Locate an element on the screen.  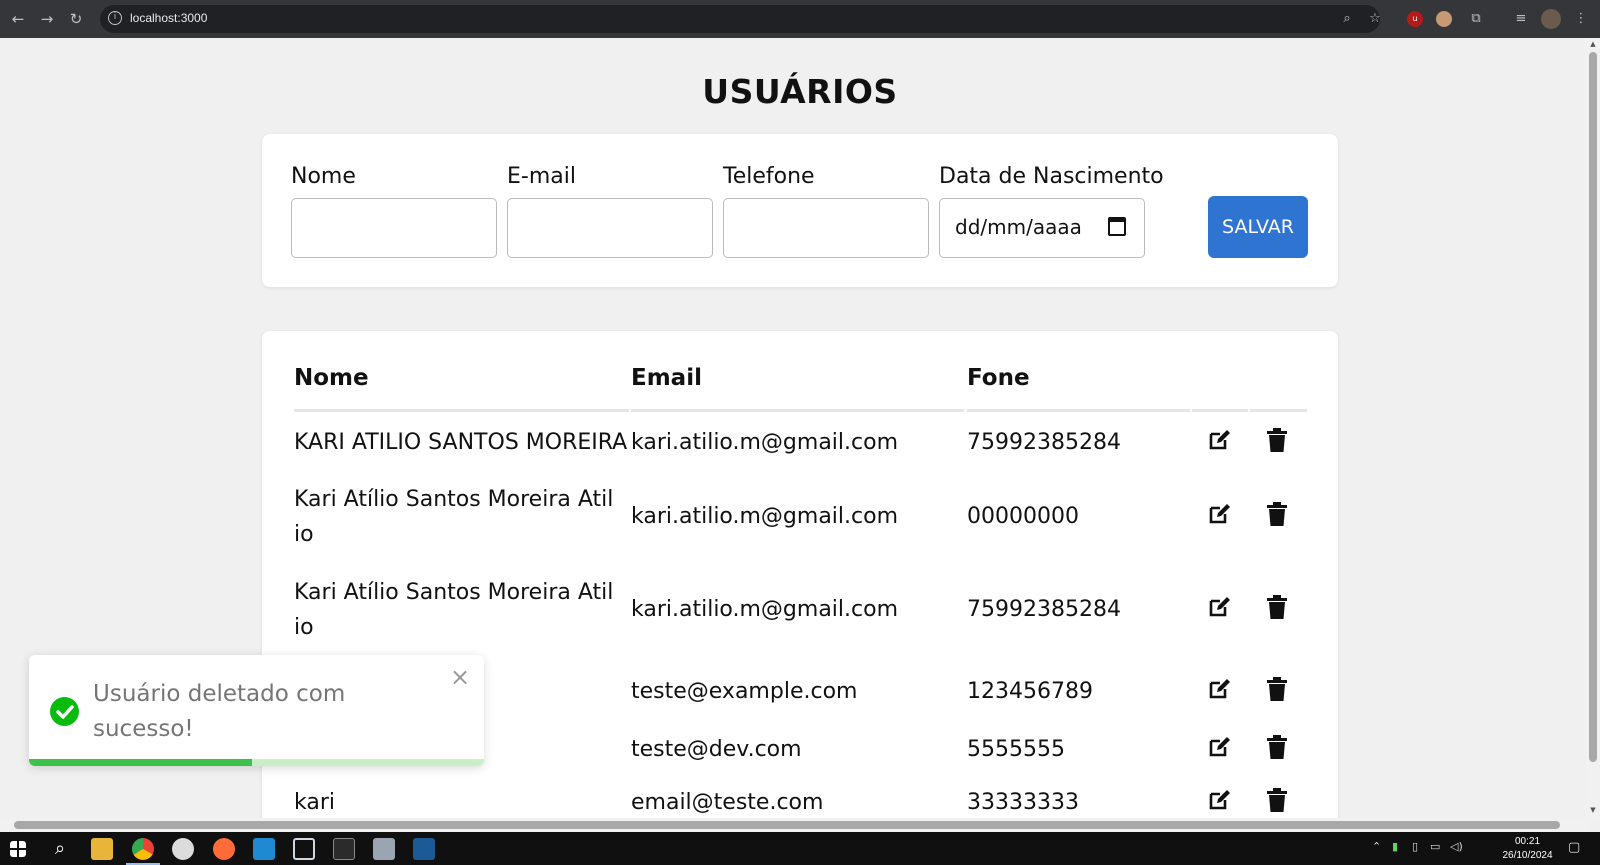
horizontal-scroll-thumb is located at coordinates (787, 825).